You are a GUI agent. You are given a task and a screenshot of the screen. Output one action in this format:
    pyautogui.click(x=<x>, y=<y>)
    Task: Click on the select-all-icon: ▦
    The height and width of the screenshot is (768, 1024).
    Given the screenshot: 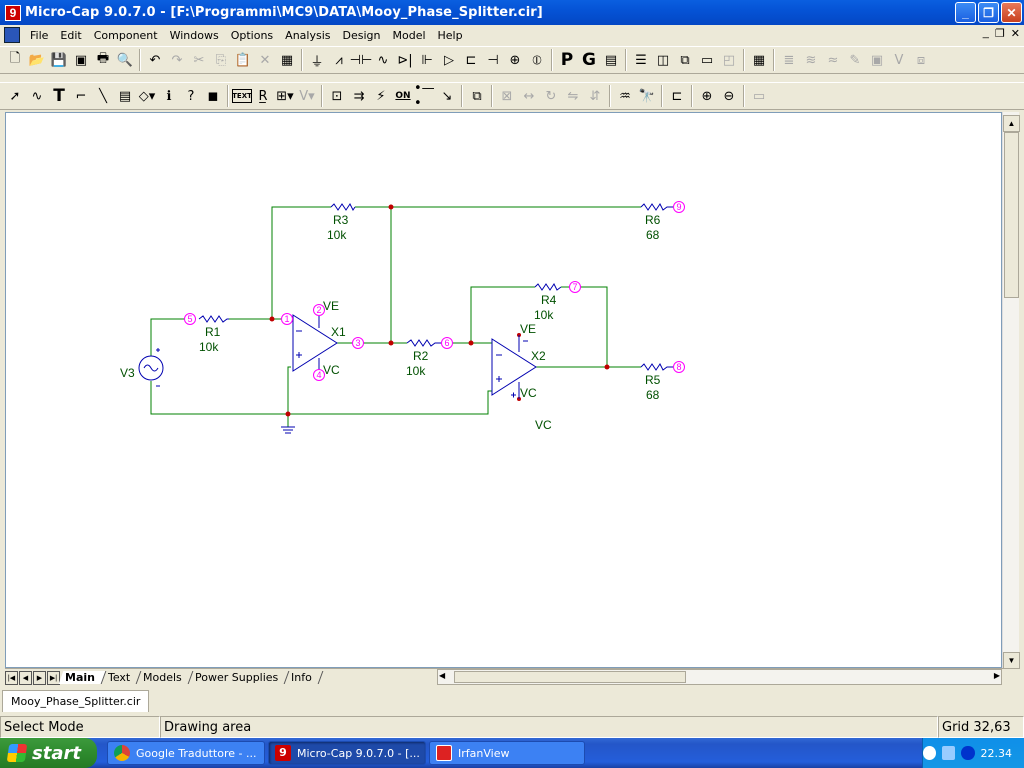 What is the action you would take?
    pyautogui.click(x=287, y=60)
    